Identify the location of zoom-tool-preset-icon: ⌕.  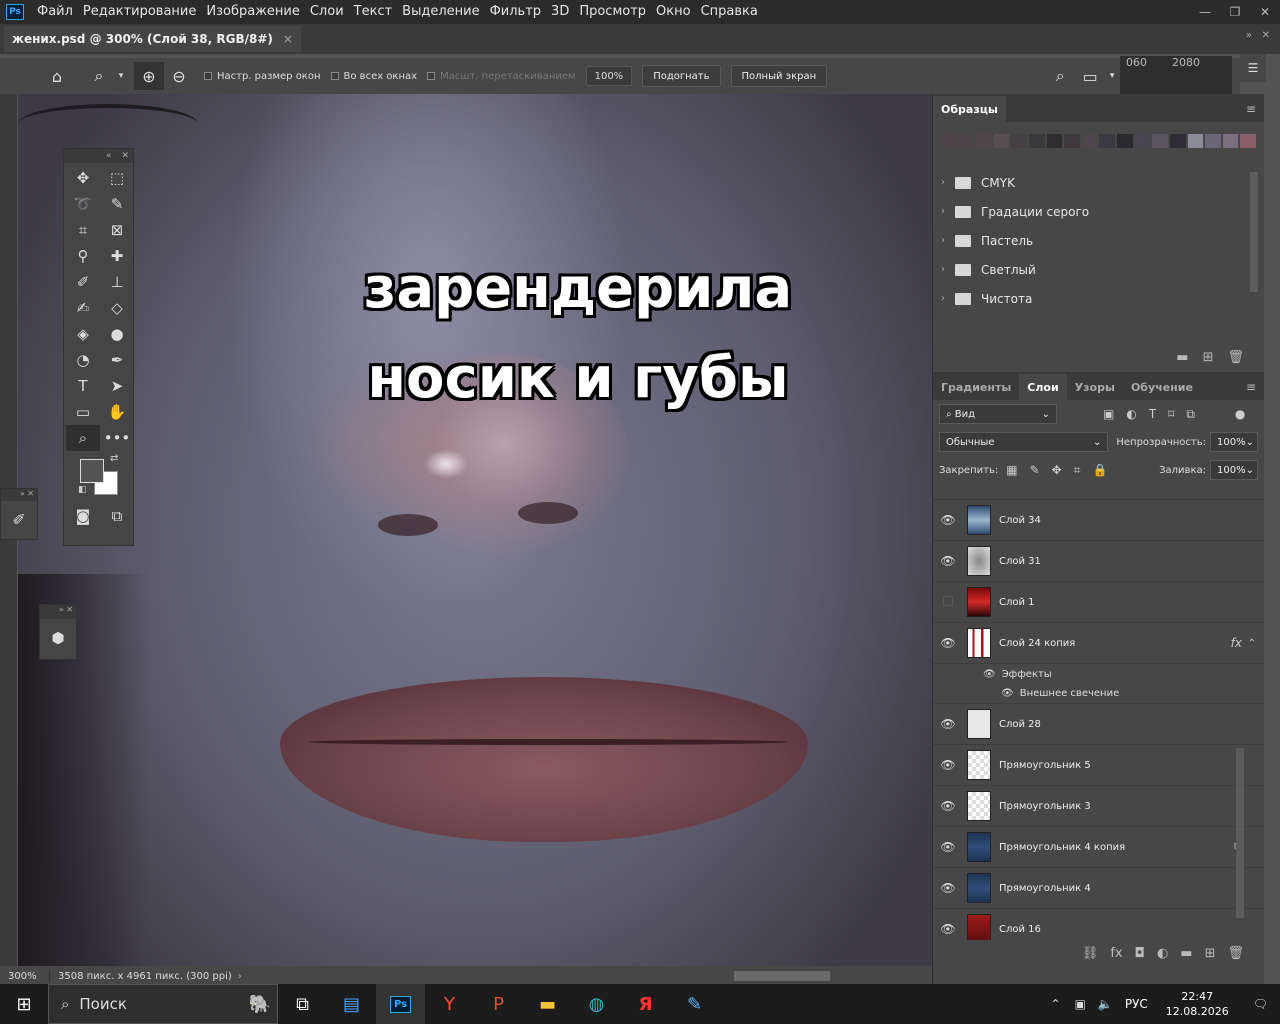
(99, 76).